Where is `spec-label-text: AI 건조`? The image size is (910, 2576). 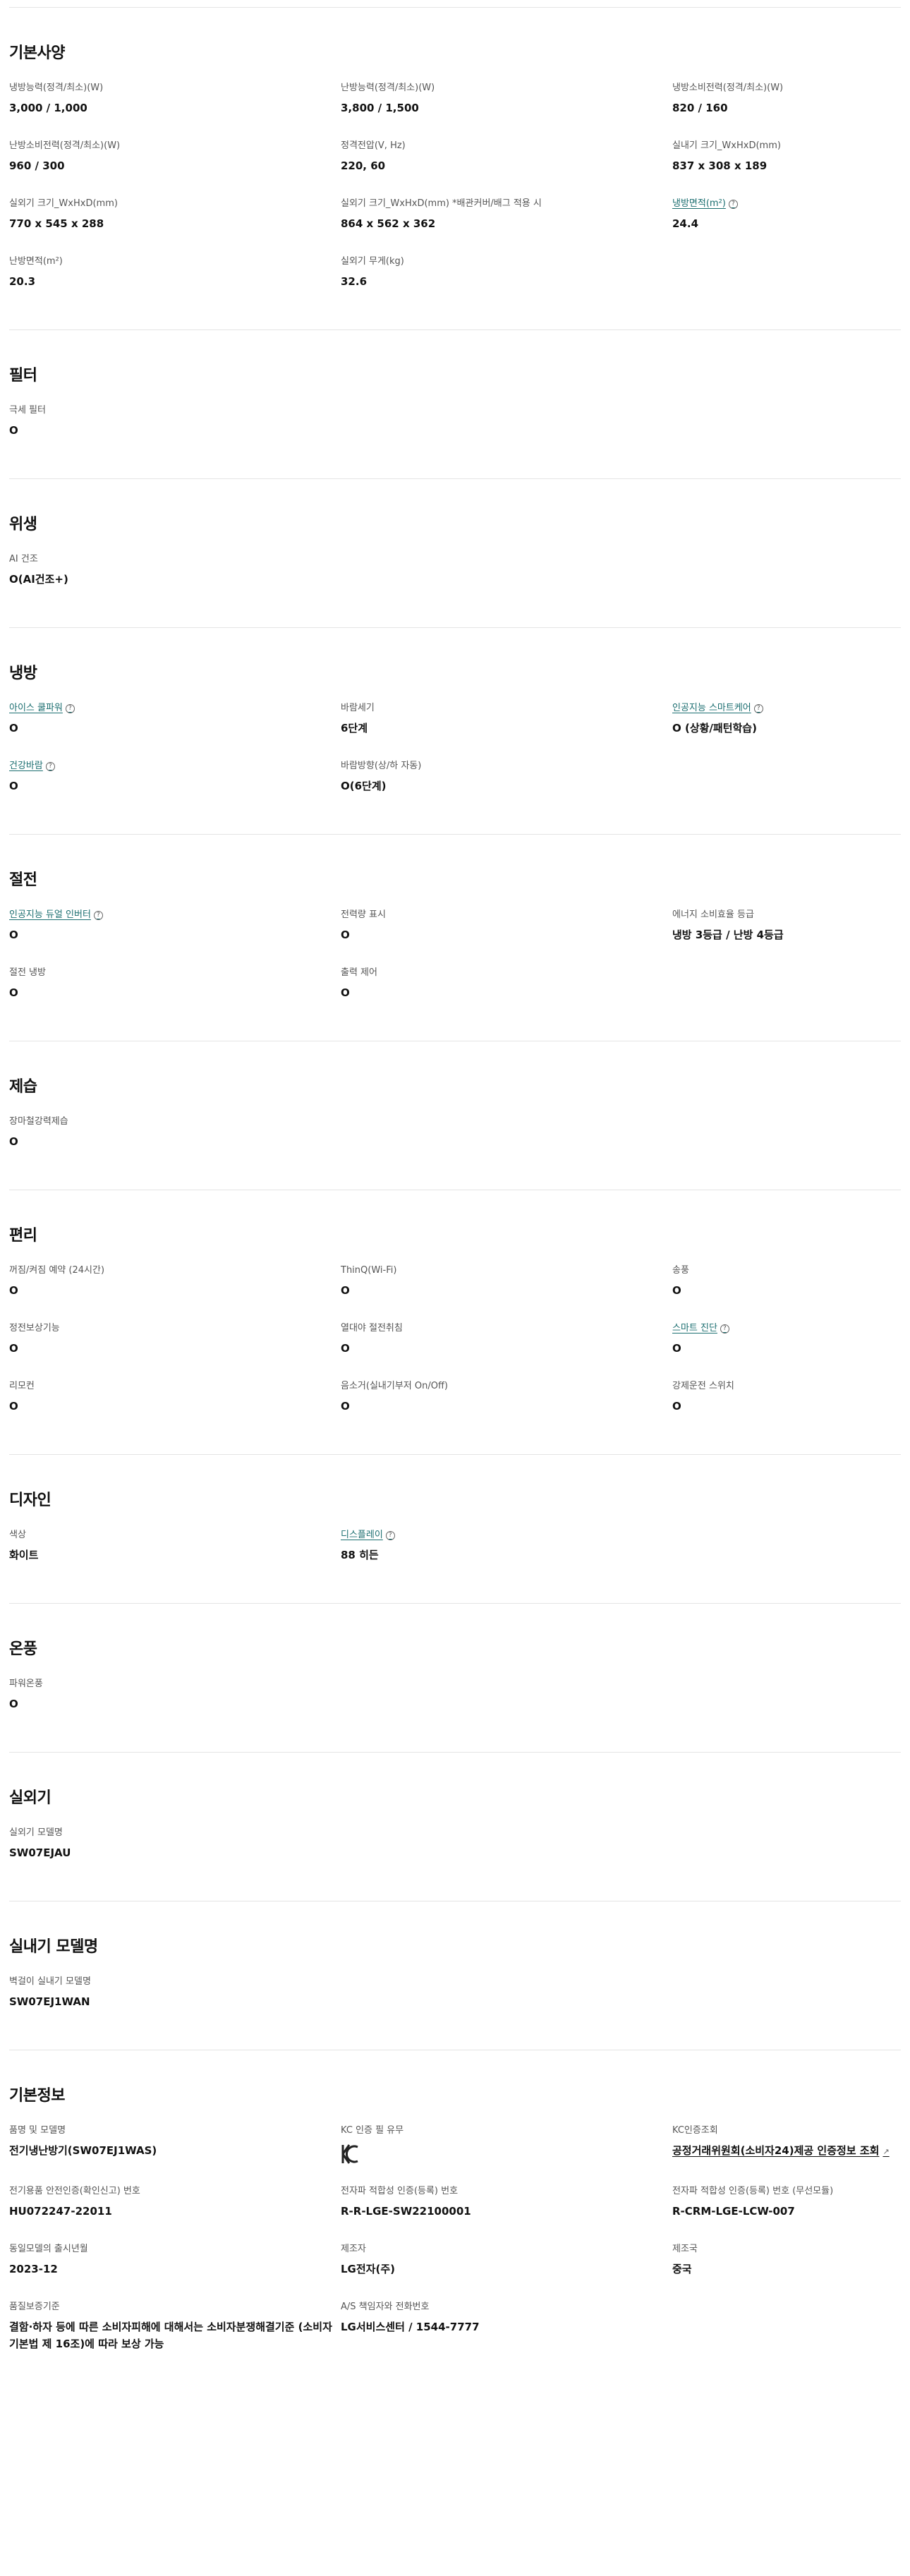
spec-label-text: AI 건조 is located at coordinates (24, 559).